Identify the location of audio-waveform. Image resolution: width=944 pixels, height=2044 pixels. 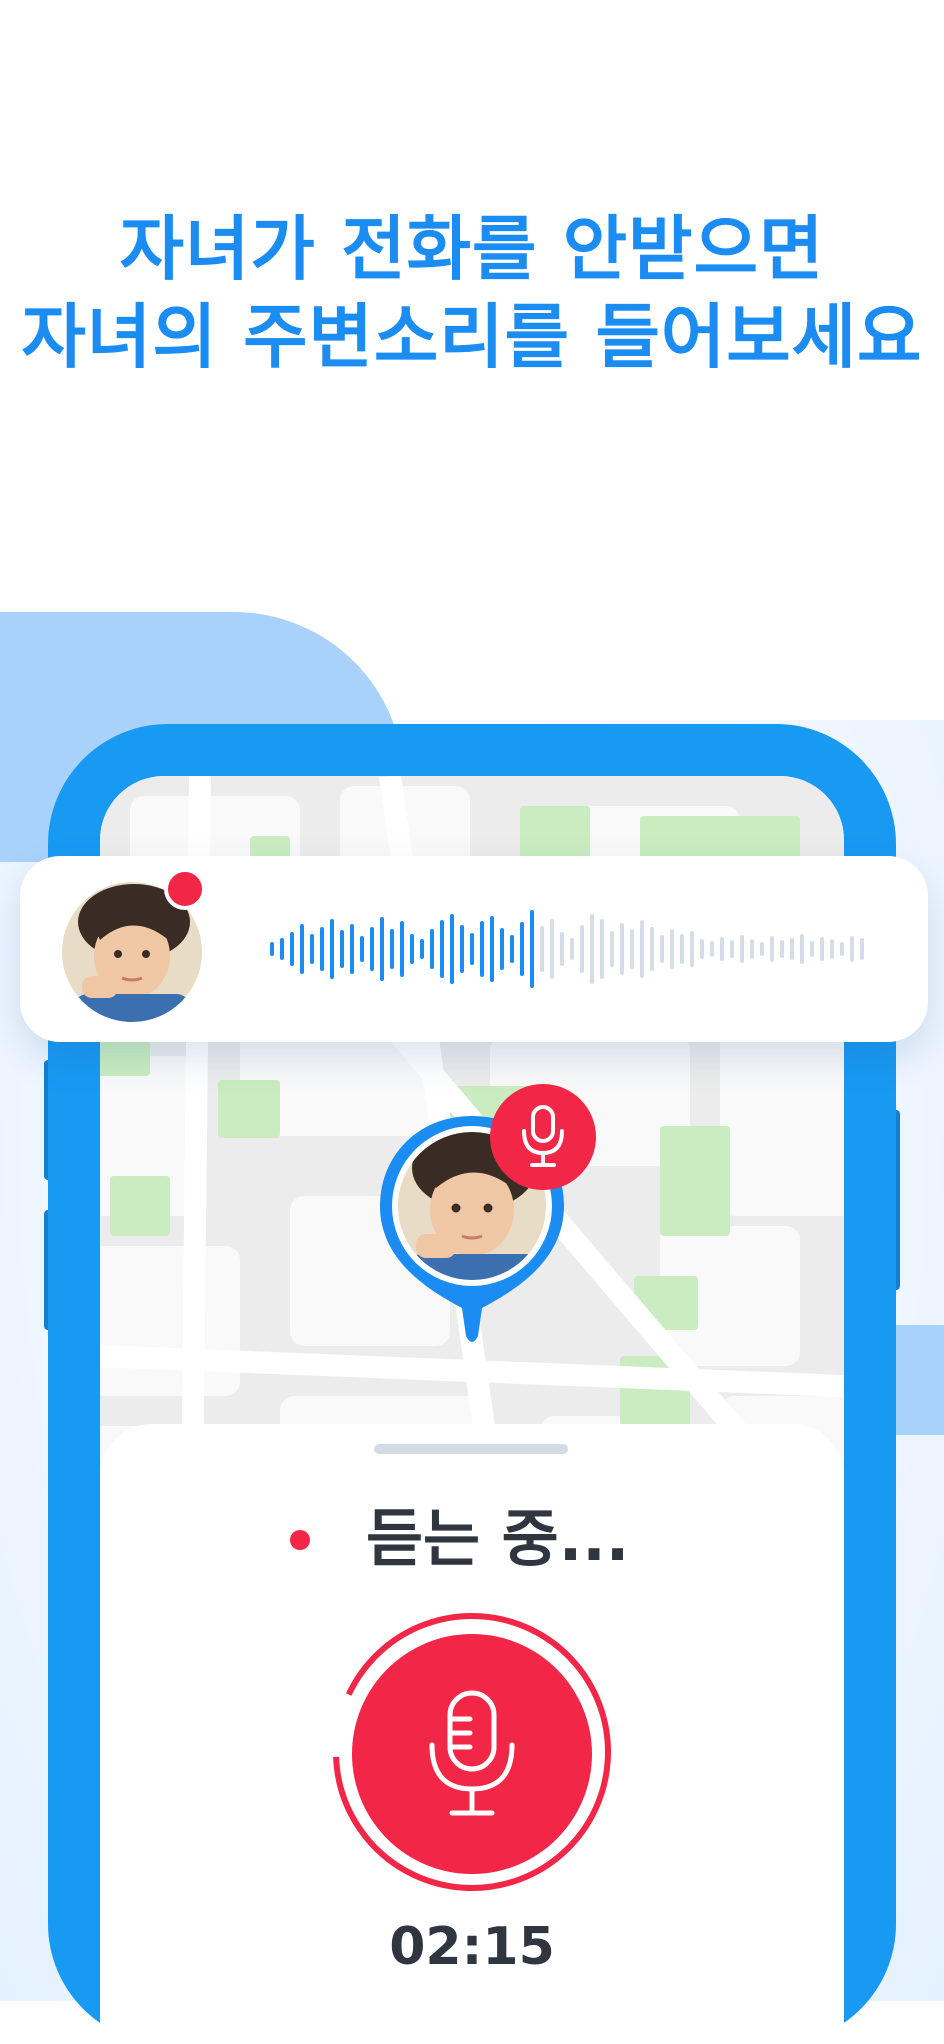
(567, 949).